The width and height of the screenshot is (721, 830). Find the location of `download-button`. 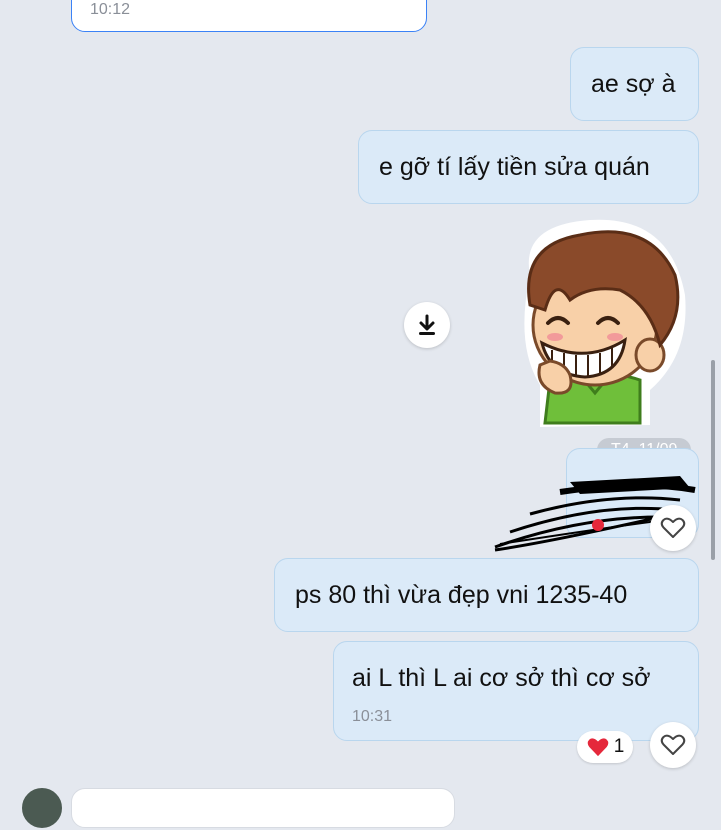

download-button is located at coordinates (427, 325).